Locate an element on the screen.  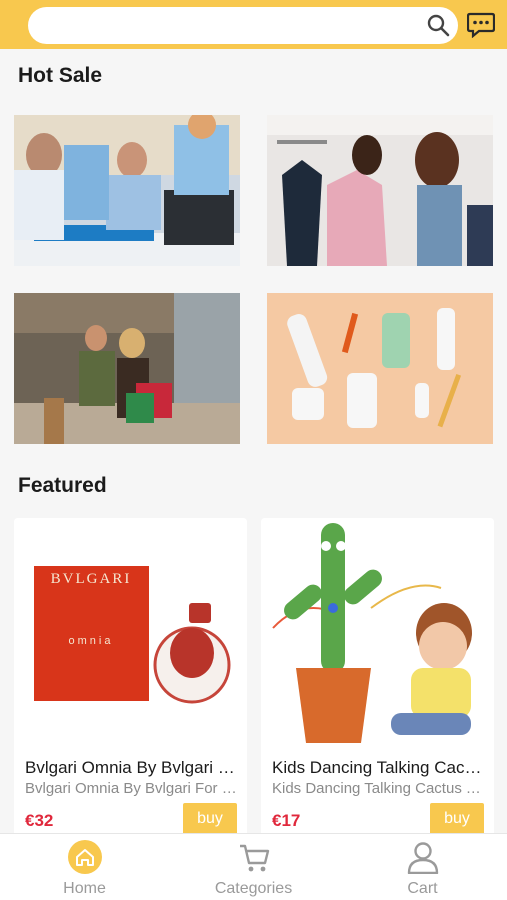
top-bar is located at coordinates (253, 24).